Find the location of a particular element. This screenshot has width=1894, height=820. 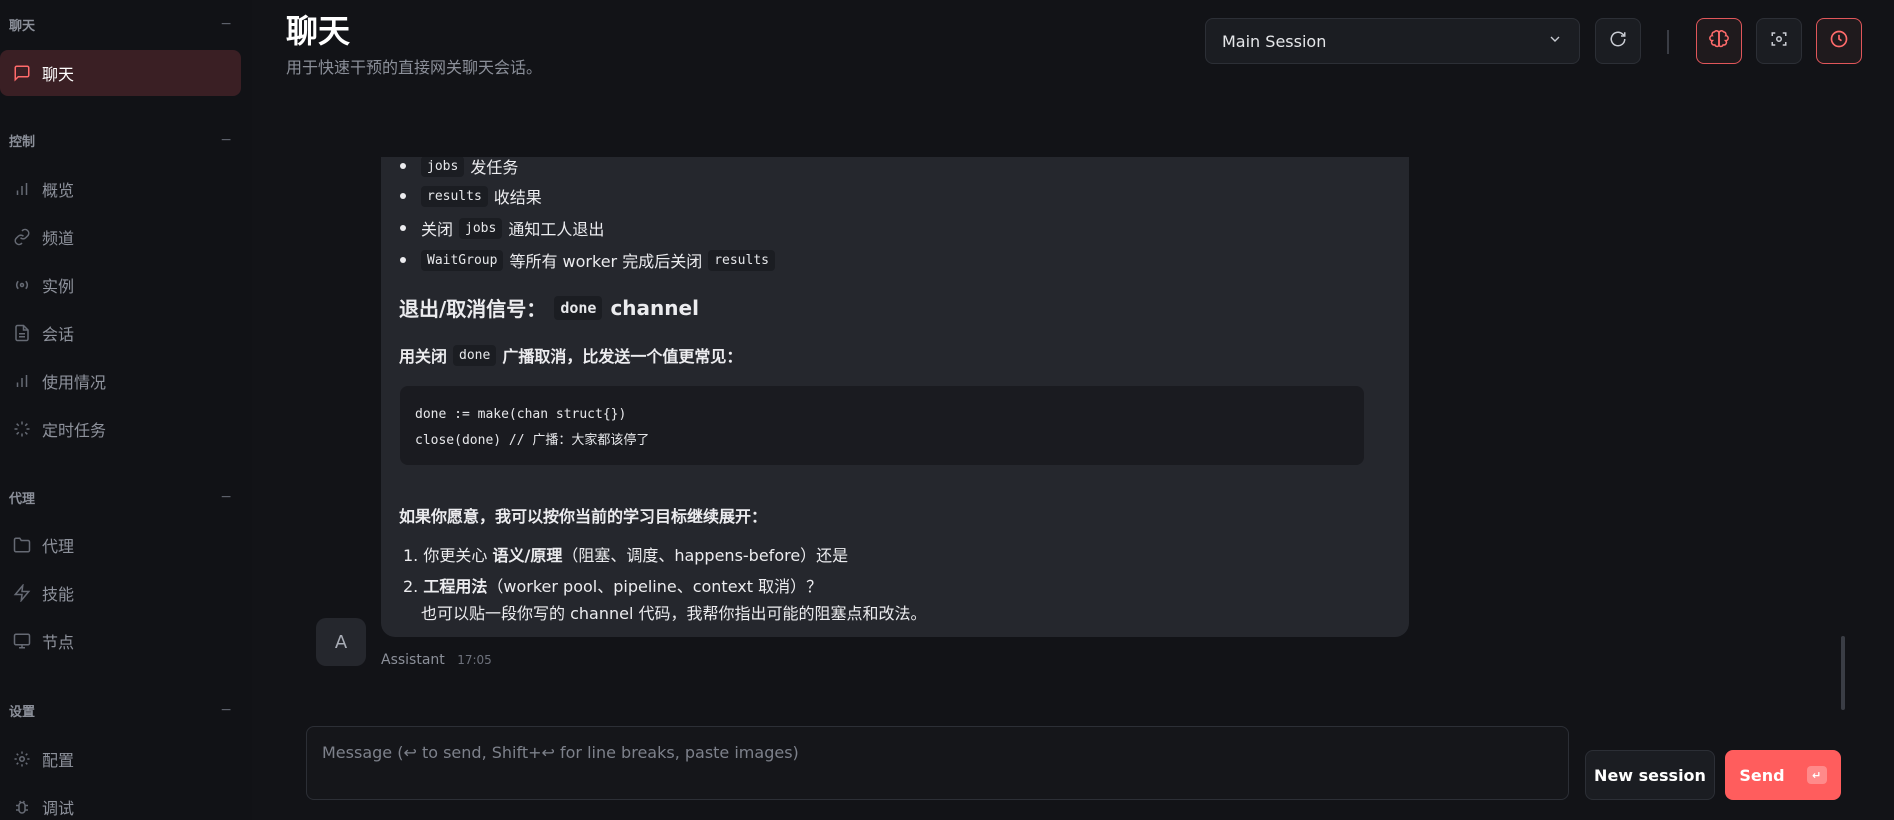

avatar: A is located at coordinates (341, 642).